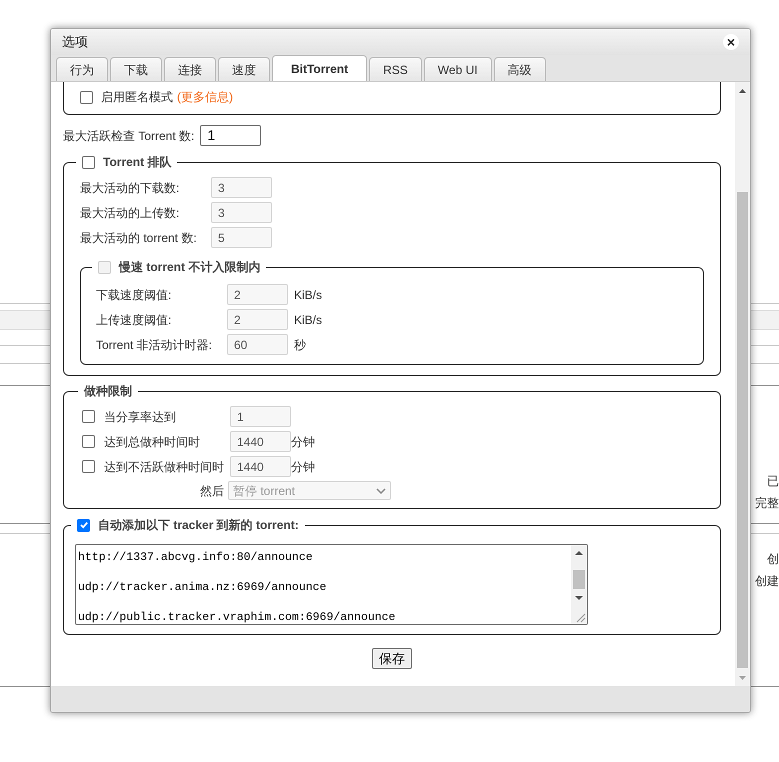 The image size is (779, 762). What do you see at coordinates (767, 503) in the screenshot?
I see `background-label: 完整` at bounding box center [767, 503].